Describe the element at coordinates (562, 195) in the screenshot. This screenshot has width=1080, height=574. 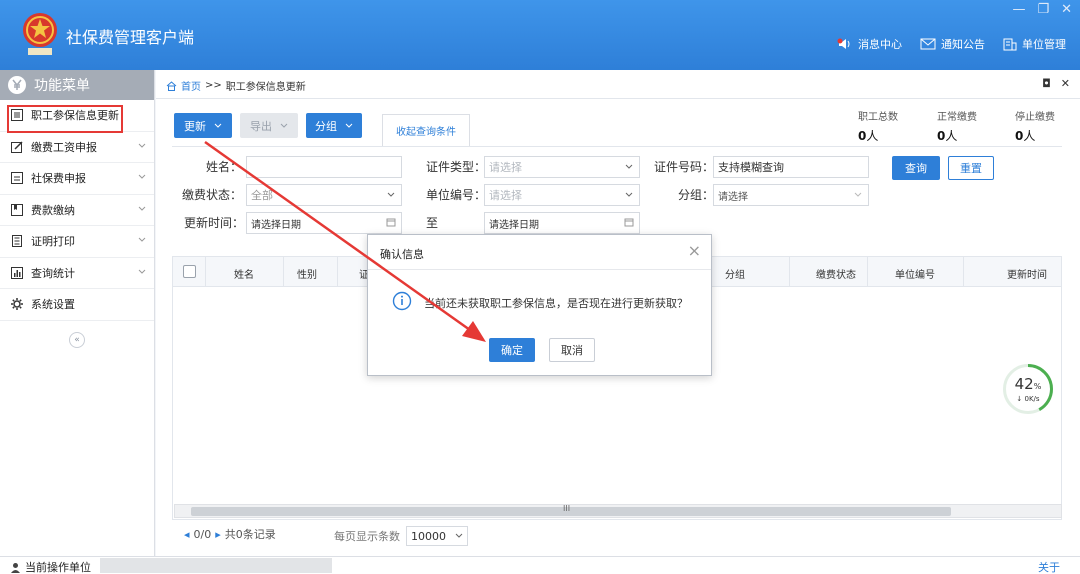
I see `unit-code-select: 请选择` at that location.